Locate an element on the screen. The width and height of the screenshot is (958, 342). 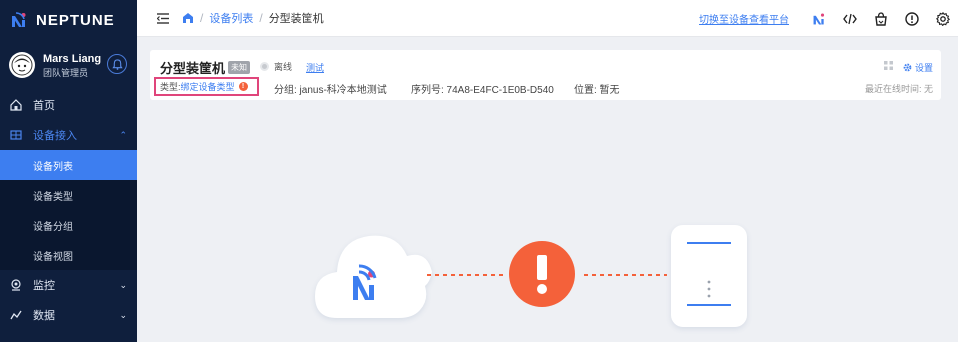
device-type-label: 类型: is located at coordinates (170, 87).